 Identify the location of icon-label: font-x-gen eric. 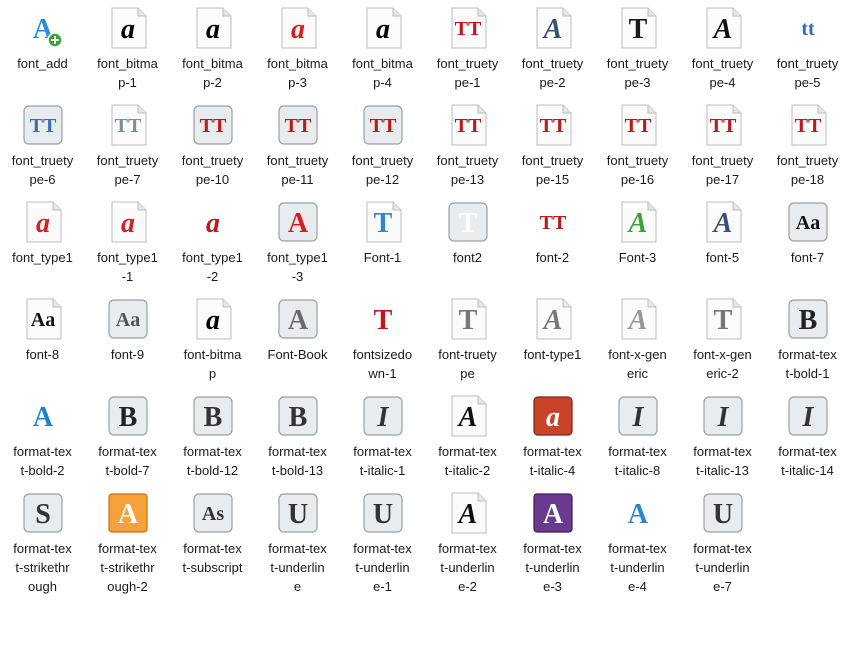
(637, 364).